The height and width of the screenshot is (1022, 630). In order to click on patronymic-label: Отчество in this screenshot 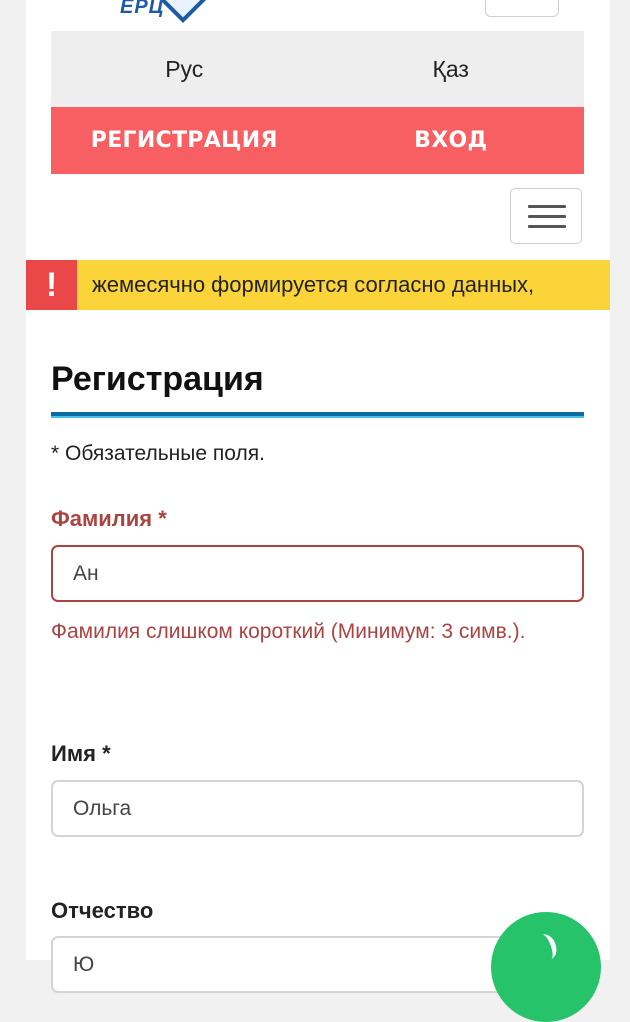, I will do `click(102, 911)`.